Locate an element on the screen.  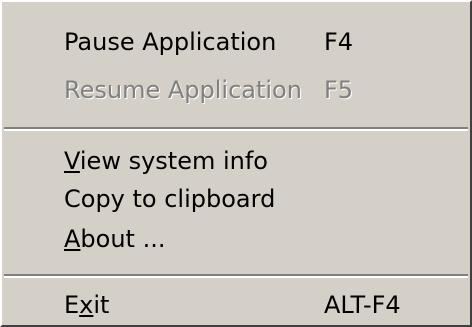
menu-item-exit: Exit ALT-F4 is located at coordinates (236, 305).